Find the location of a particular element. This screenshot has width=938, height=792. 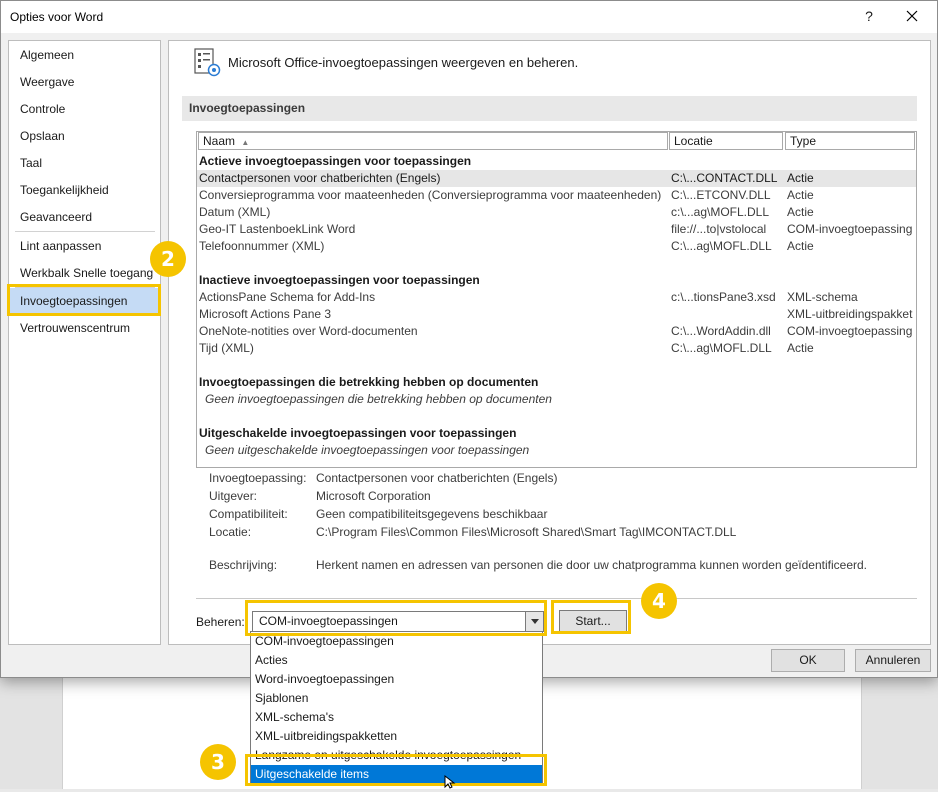

close-button is located at coordinates (912, 16).